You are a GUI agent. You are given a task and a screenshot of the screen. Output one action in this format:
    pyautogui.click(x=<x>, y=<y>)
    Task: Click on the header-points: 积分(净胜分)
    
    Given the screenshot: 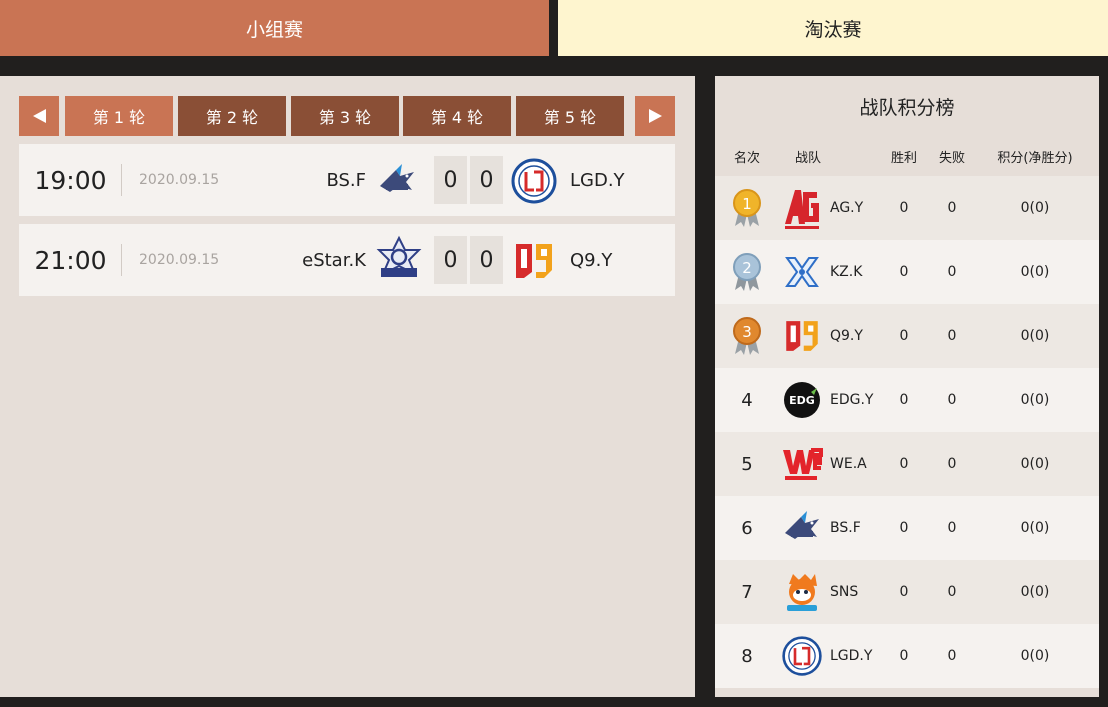 What is the action you would take?
    pyautogui.click(x=1035, y=158)
    